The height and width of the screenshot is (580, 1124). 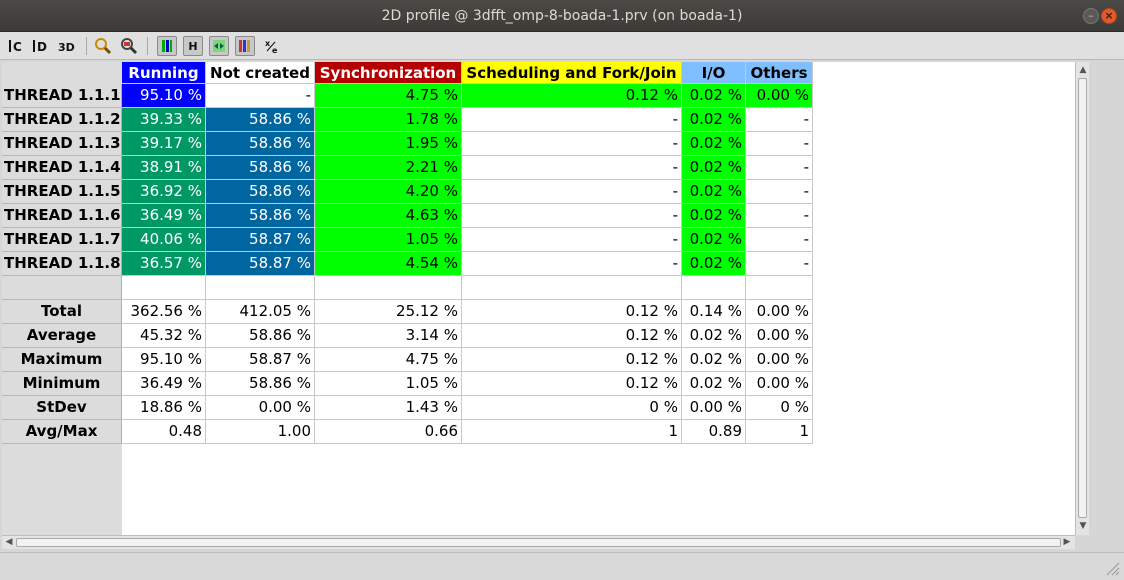 What do you see at coordinates (164, 96) in the screenshot?
I see `table-cell: 95.10 %` at bounding box center [164, 96].